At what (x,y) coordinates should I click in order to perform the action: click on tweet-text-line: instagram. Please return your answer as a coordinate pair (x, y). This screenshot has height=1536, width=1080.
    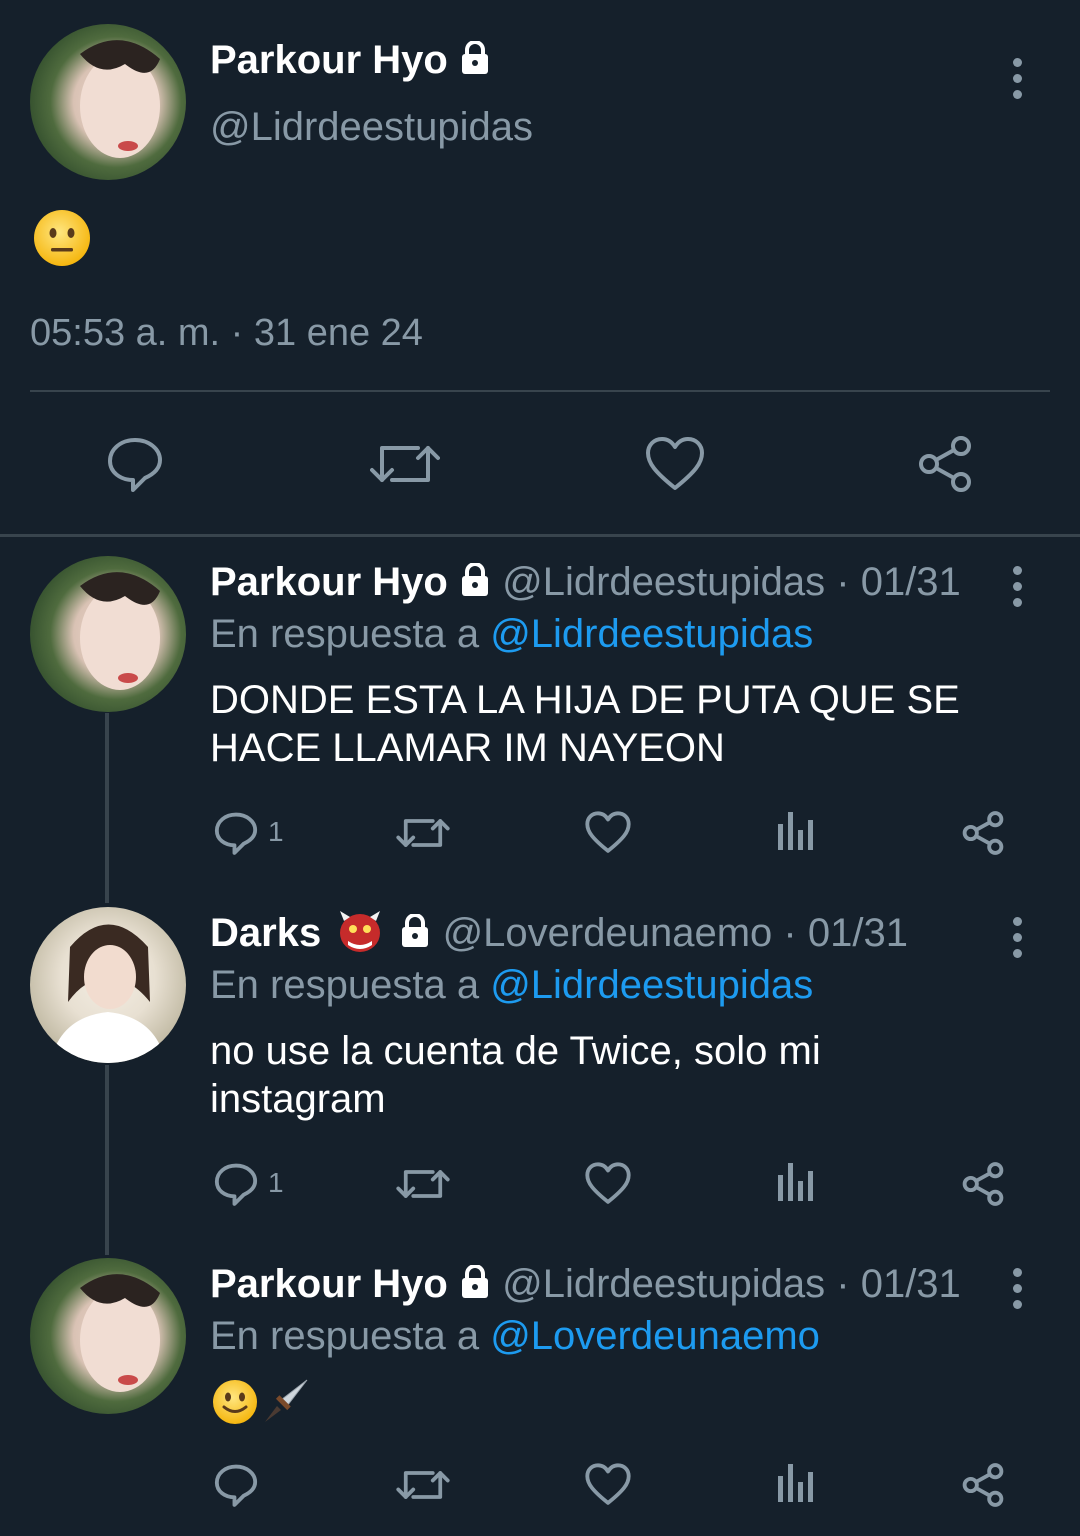
    Looking at the image, I should click on (298, 1099).